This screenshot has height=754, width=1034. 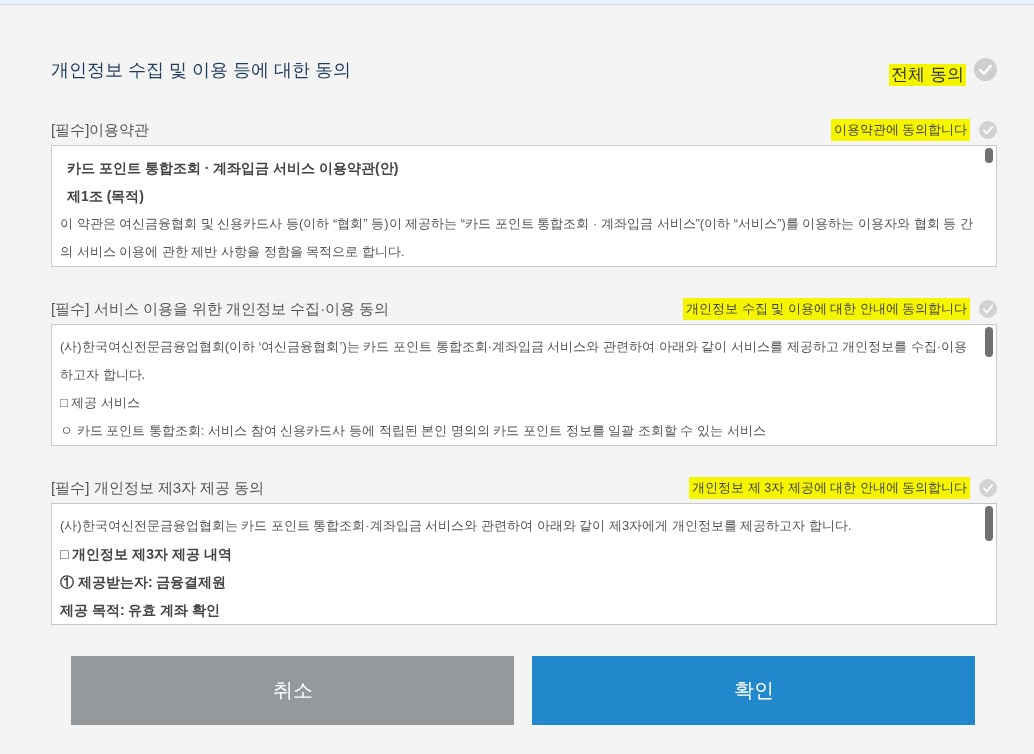 What do you see at coordinates (105, 196) in the screenshot?
I see `document-title: 제1조 (목적)` at bounding box center [105, 196].